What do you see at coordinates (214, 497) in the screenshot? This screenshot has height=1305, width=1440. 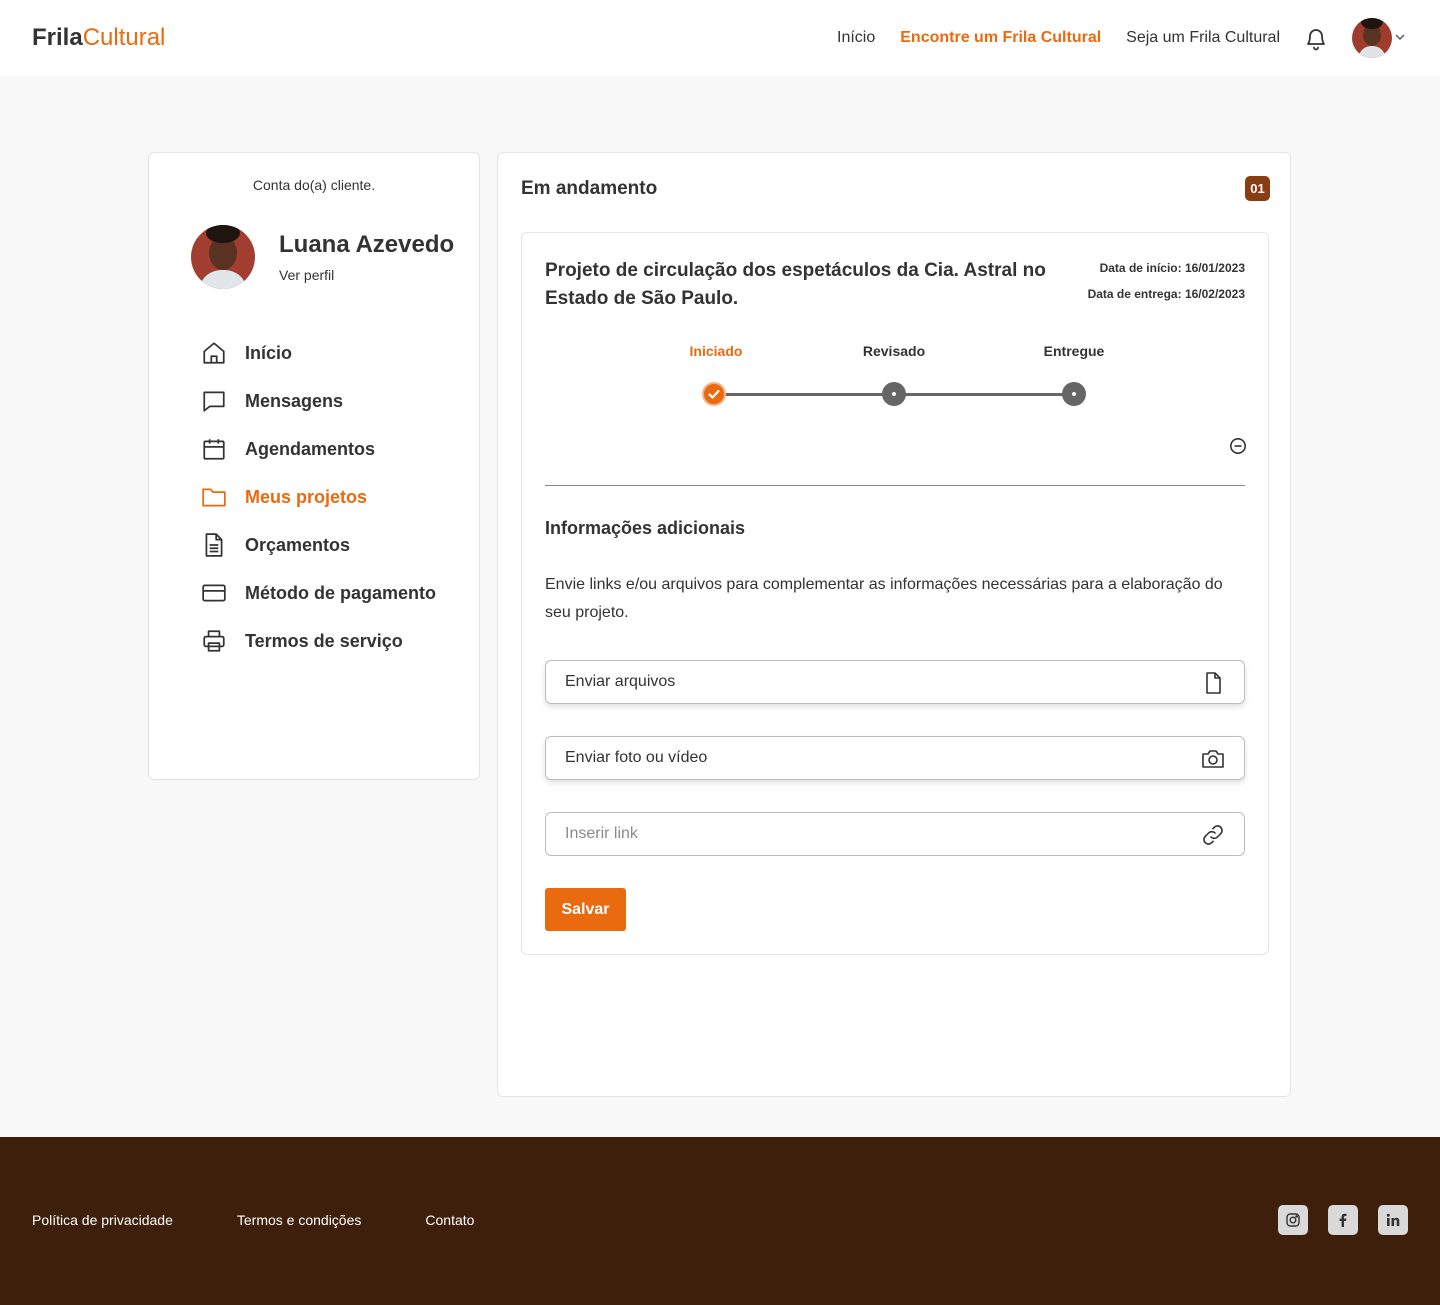 I see `folder-icon` at bounding box center [214, 497].